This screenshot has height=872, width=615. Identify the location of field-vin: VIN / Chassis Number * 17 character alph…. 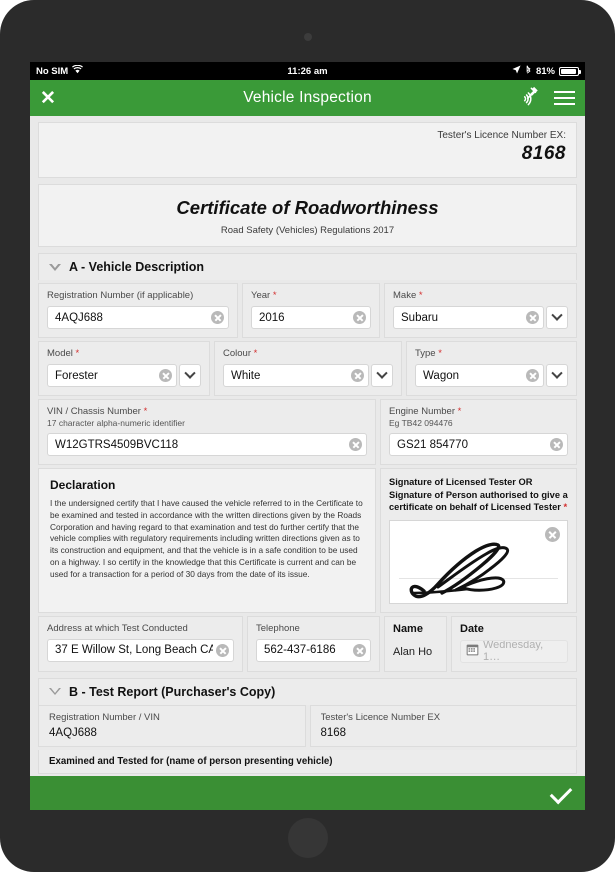
(207, 432).